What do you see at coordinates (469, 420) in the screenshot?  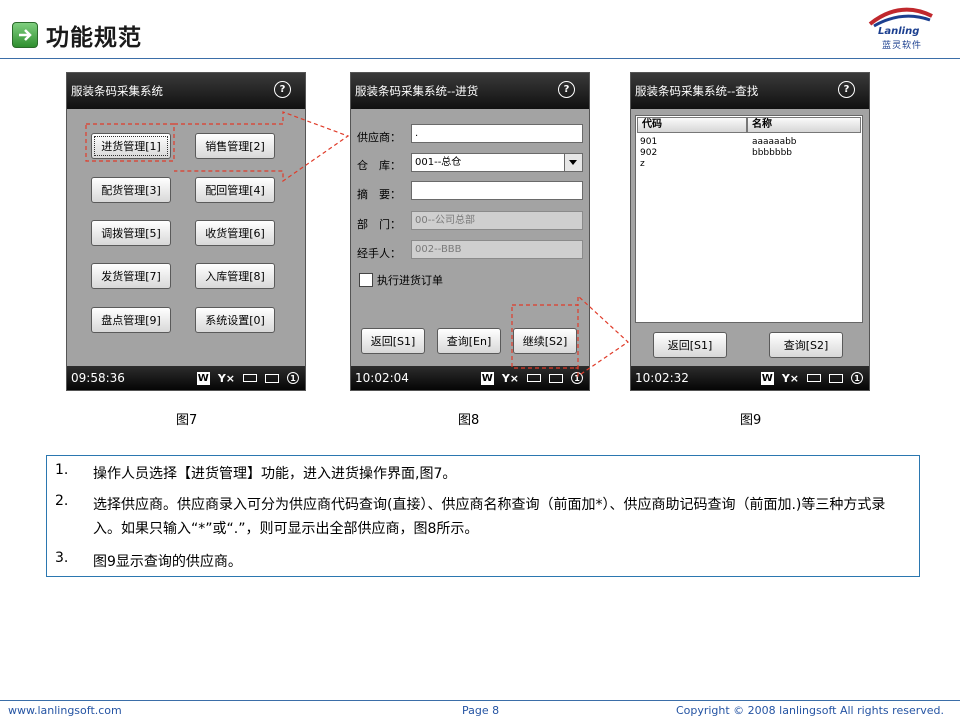 I see `caption-fig8: 图8` at bounding box center [469, 420].